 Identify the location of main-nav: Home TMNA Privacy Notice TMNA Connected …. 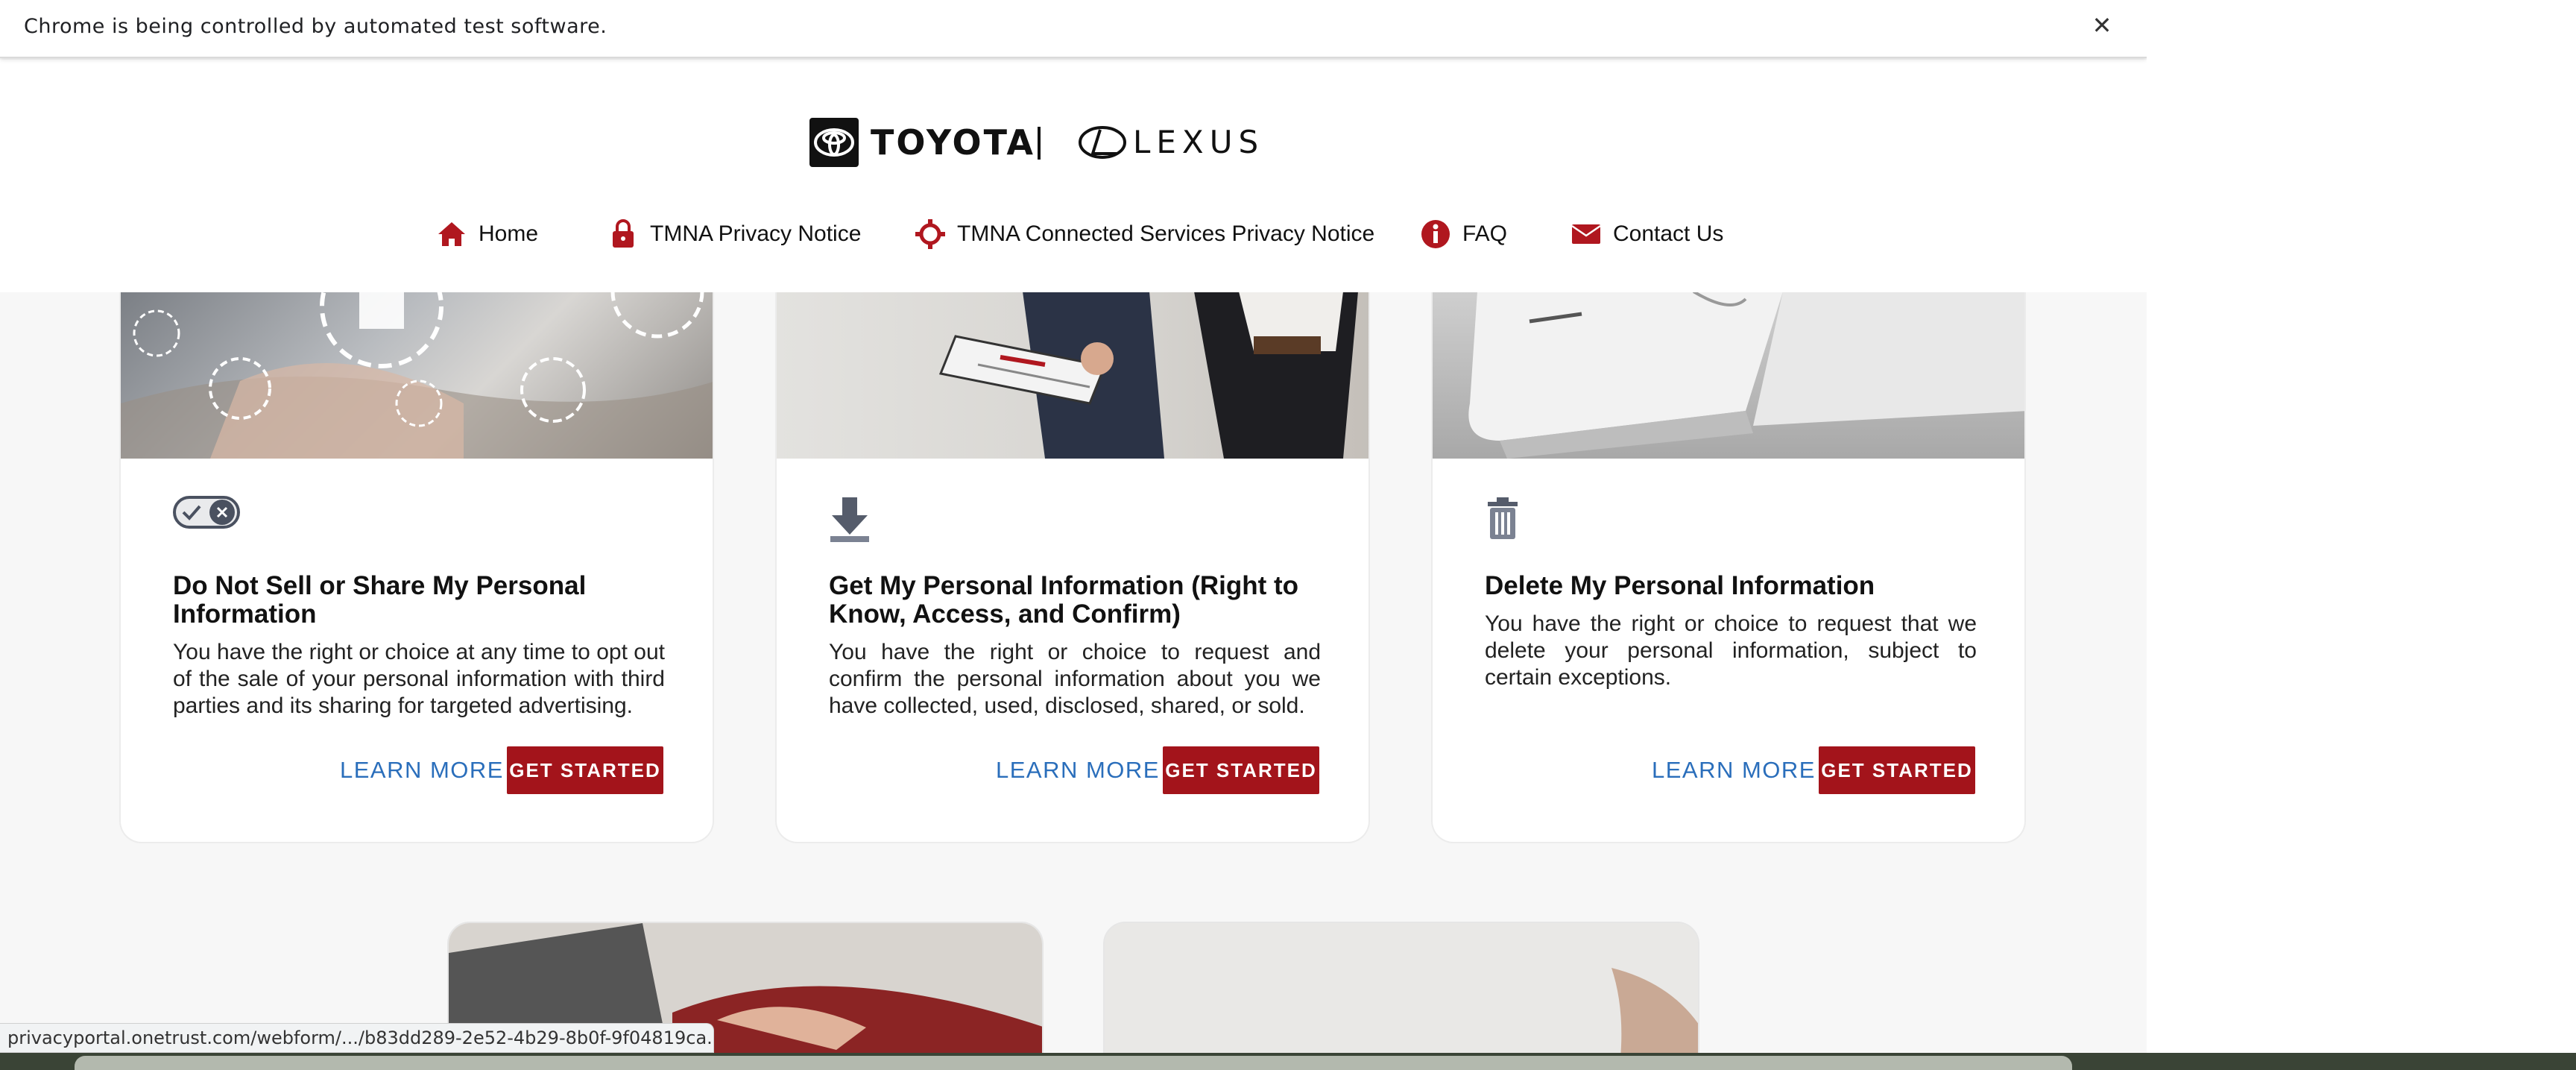
(1073, 235).